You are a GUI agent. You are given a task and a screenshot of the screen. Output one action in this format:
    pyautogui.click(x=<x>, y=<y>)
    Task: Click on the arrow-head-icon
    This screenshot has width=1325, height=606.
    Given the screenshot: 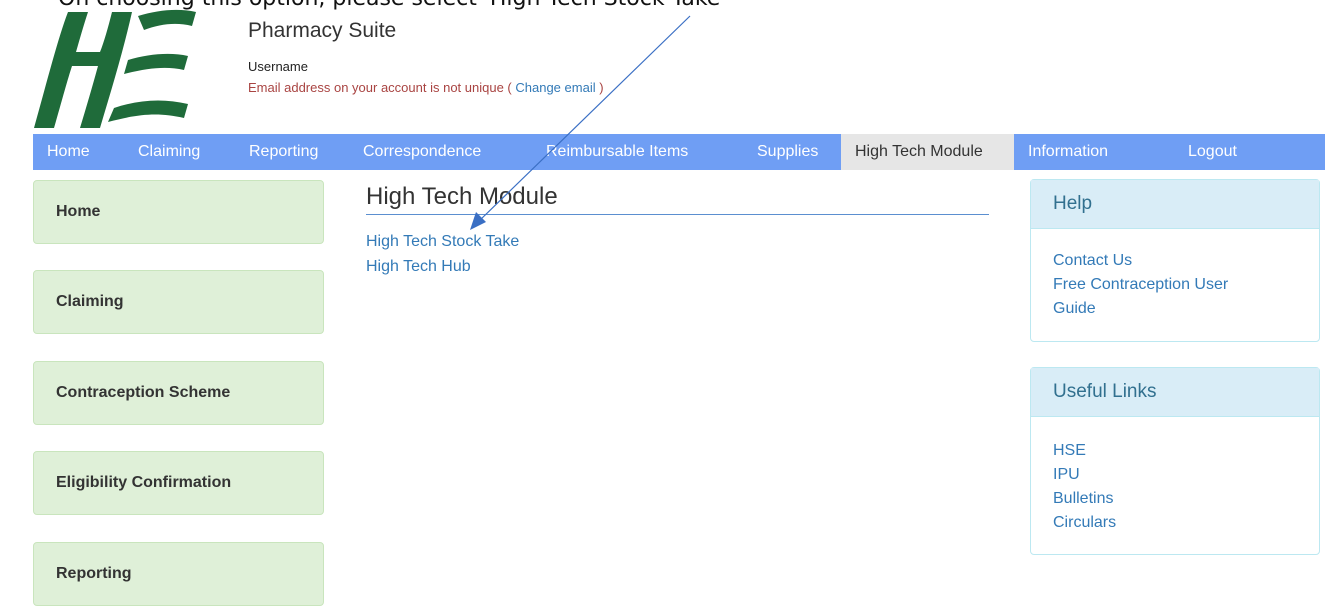 What is the action you would take?
    pyautogui.click(x=478, y=221)
    